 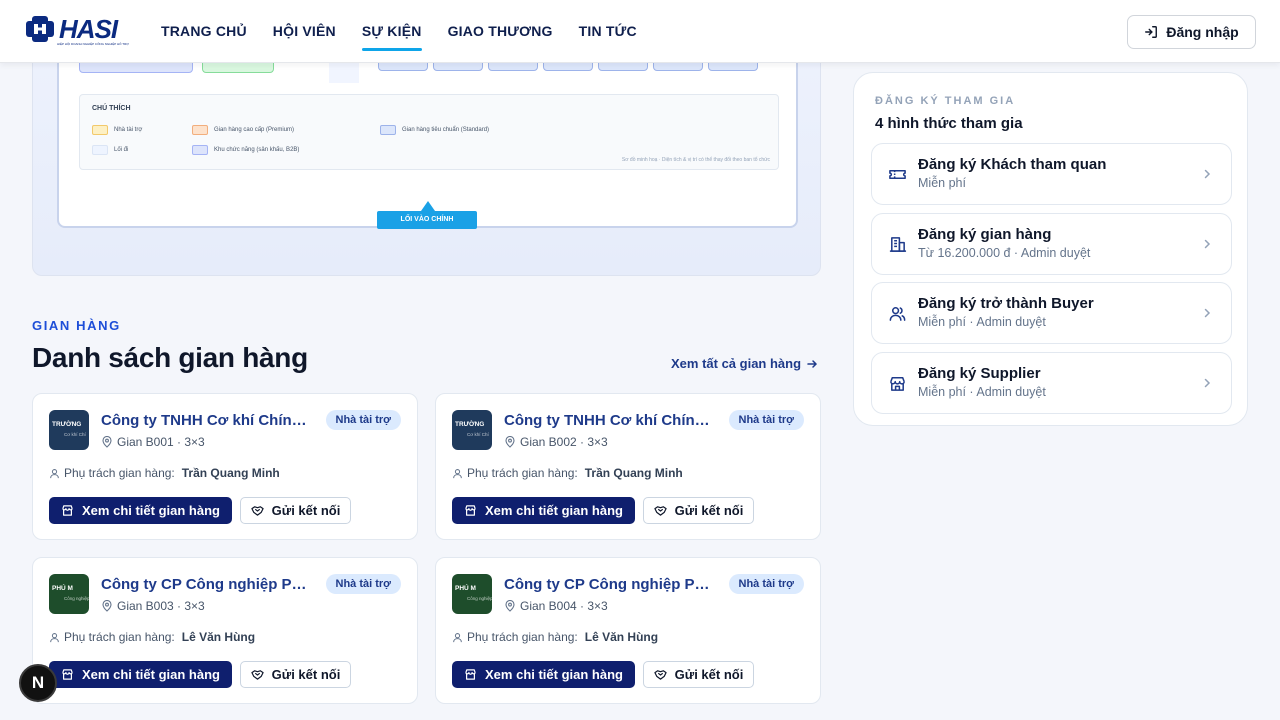 I want to click on manager-name: Trần Quang Minh, so click(x=633, y=473).